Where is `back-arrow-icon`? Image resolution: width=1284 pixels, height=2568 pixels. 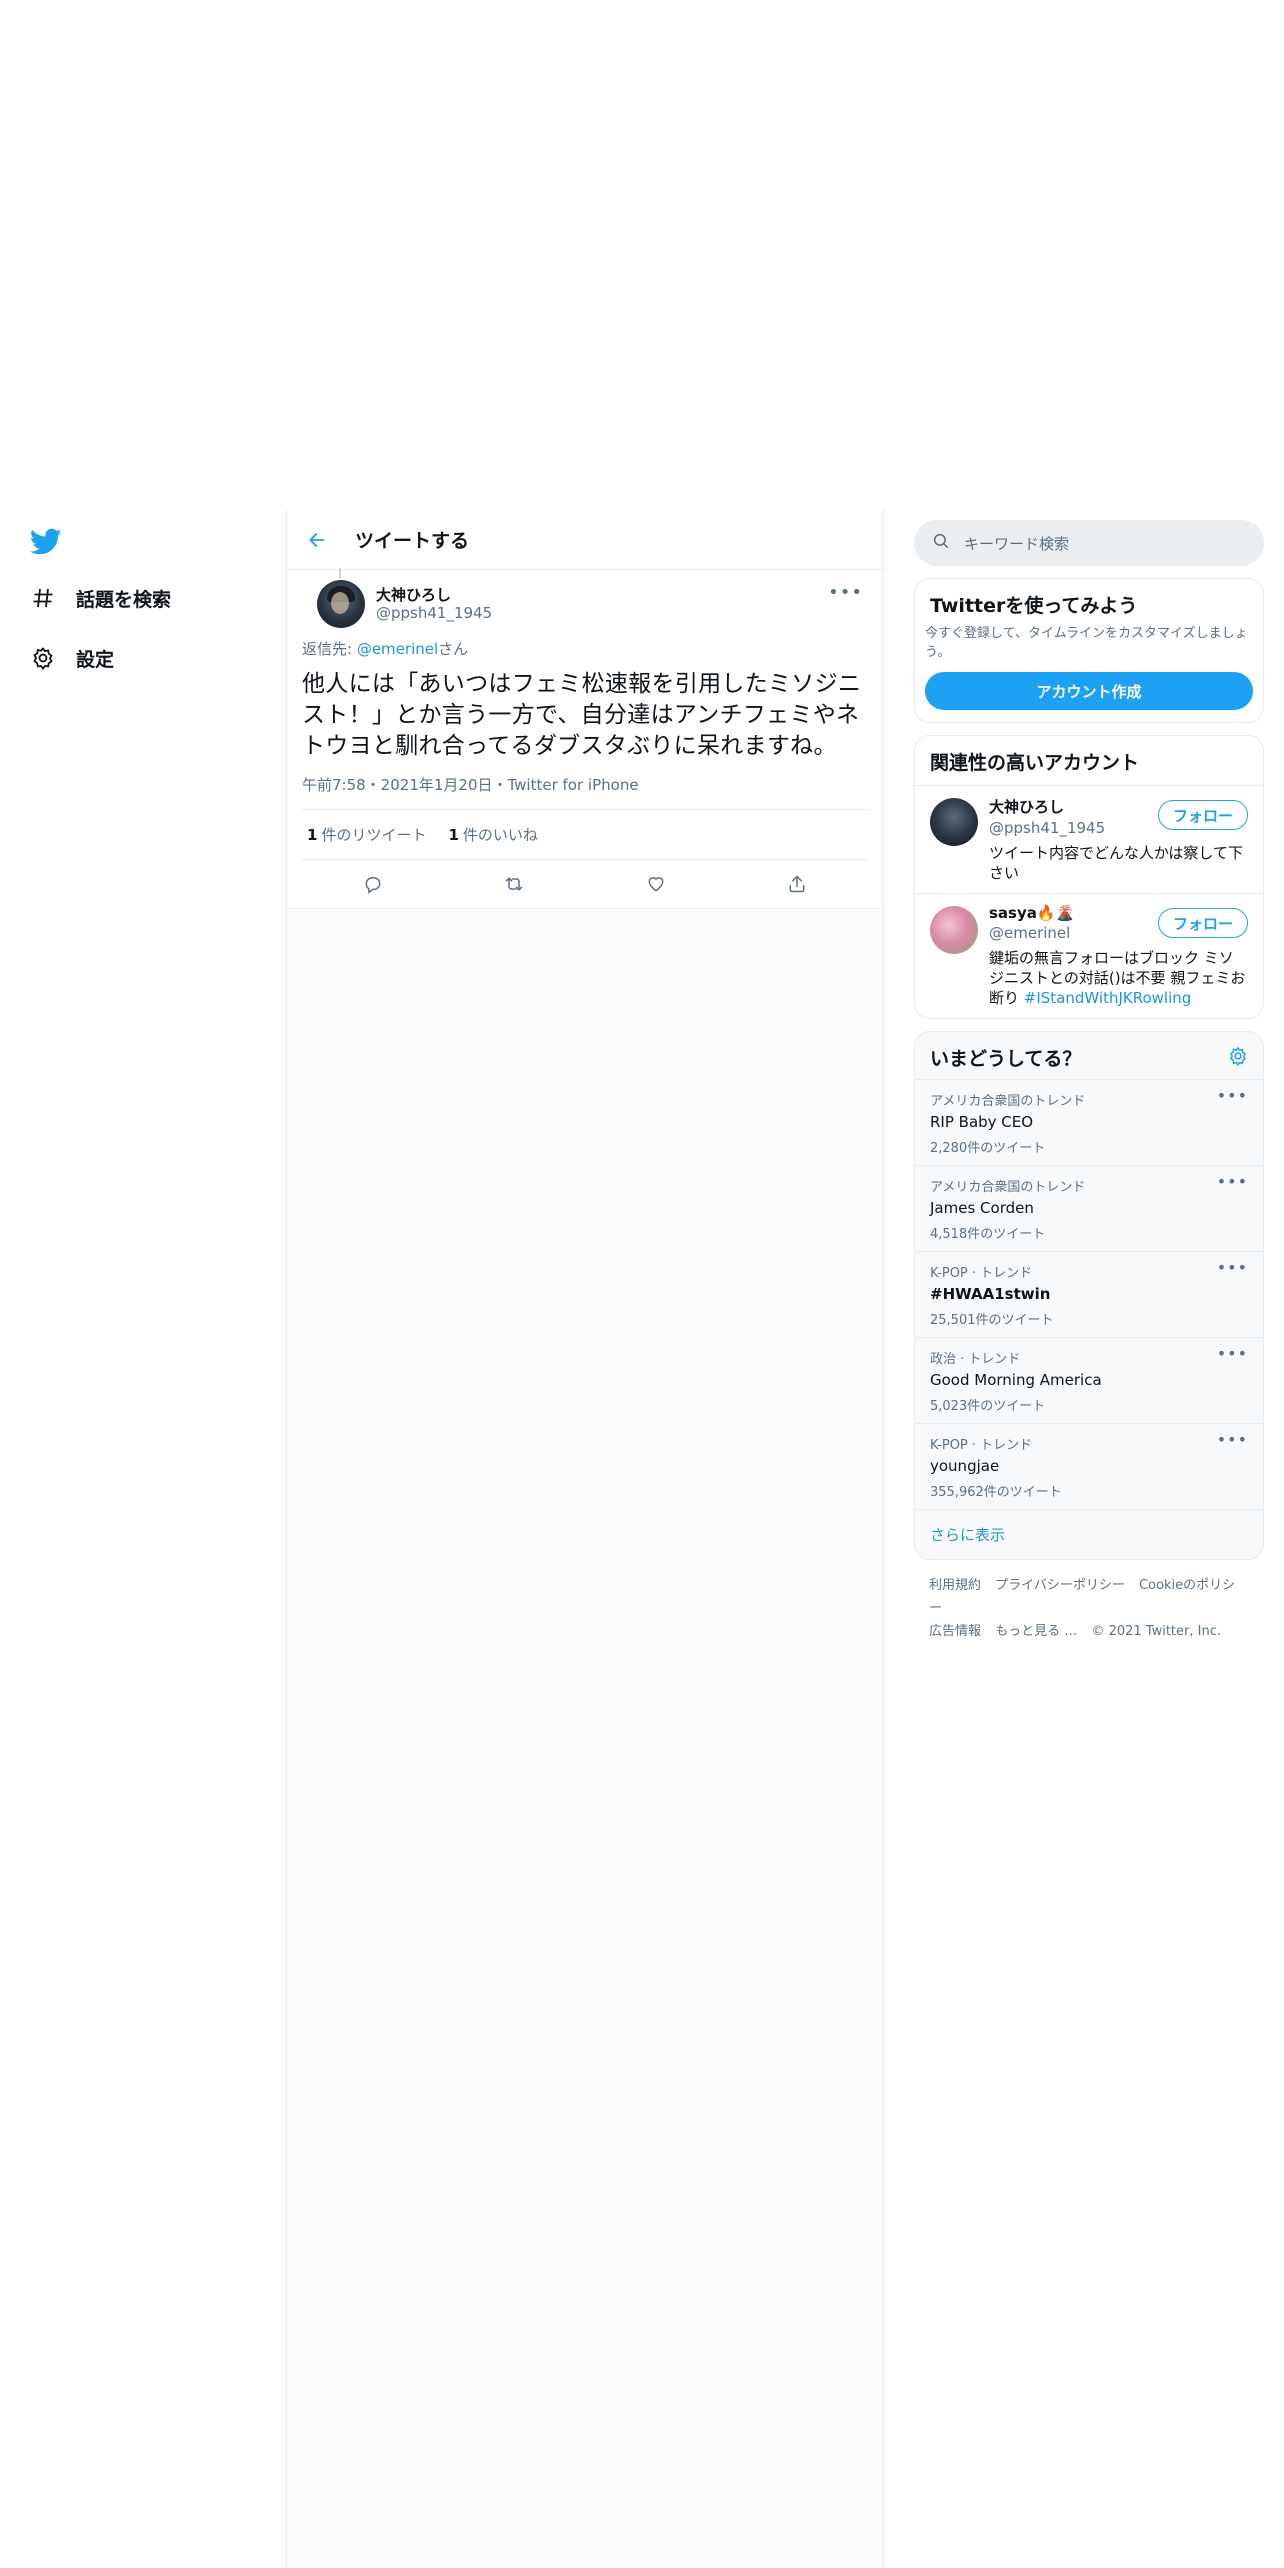 back-arrow-icon is located at coordinates (317, 540).